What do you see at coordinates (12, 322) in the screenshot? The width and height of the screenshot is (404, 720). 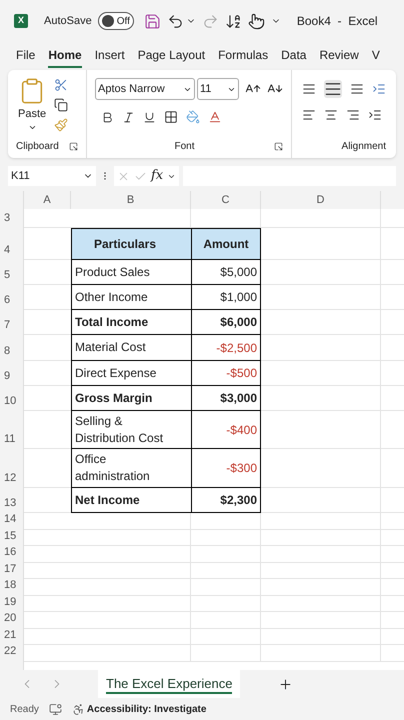 I see `row-header: 7` at bounding box center [12, 322].